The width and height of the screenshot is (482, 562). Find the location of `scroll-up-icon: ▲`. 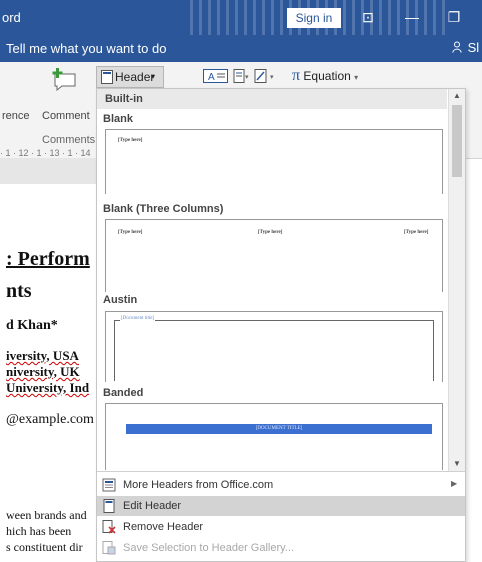

scroll-up-icon: ▲ is located at coordinates (457, 96).